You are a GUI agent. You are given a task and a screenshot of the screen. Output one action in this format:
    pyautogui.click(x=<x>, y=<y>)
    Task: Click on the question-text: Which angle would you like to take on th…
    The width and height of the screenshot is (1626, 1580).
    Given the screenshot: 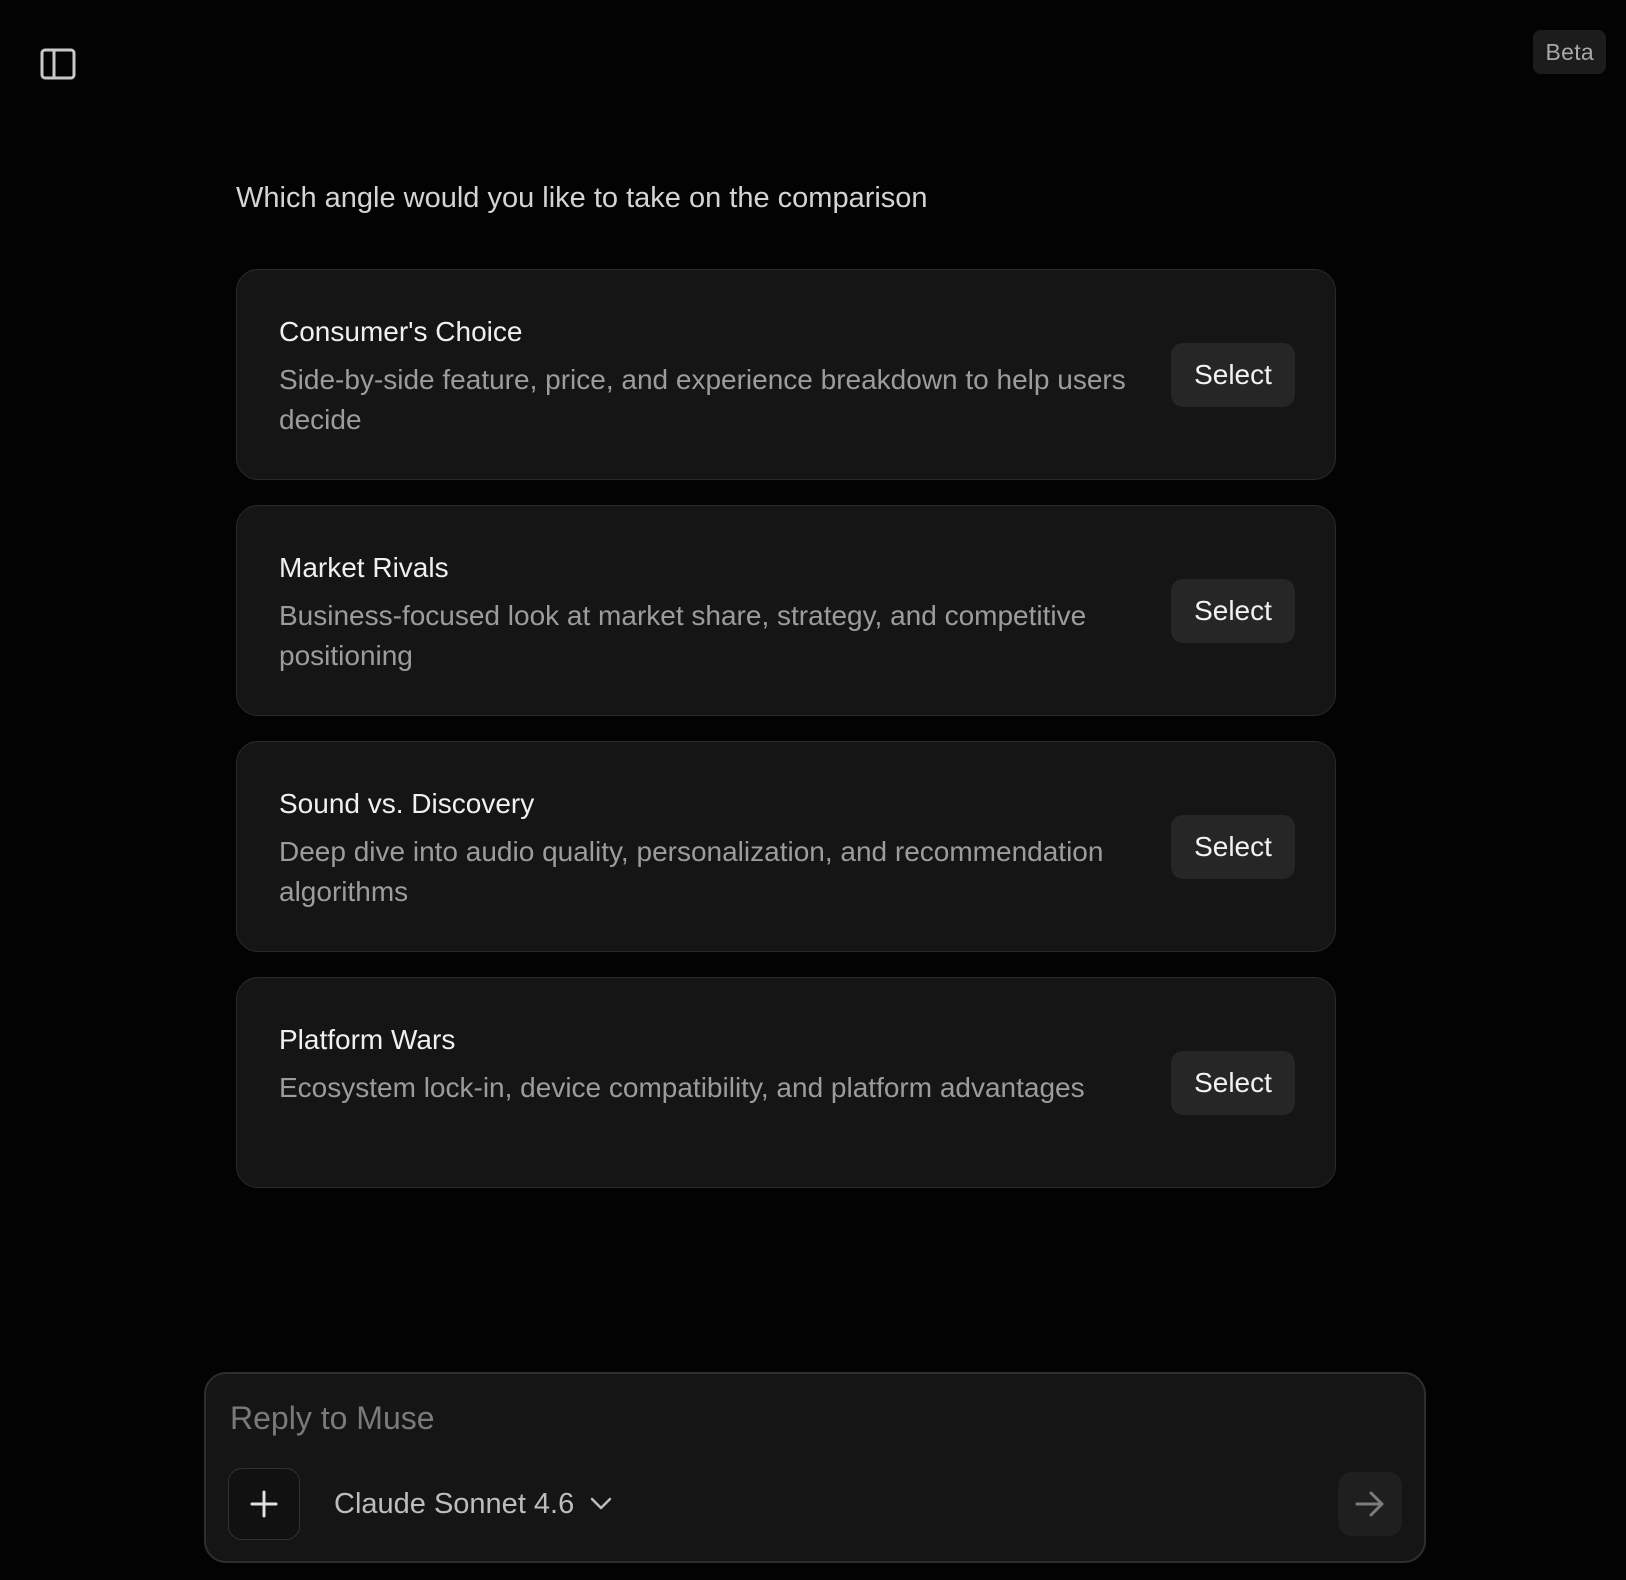 What is the action you would take?
    pyautogui.click(x=582, y=198)
    